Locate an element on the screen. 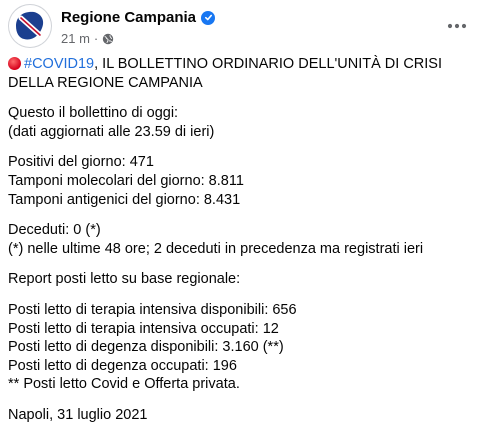 The height and width of the screenshot is (437, 481). stat-line: Tamponi molecolari del giorno: 8.811 is located at coordinates (126, 180).